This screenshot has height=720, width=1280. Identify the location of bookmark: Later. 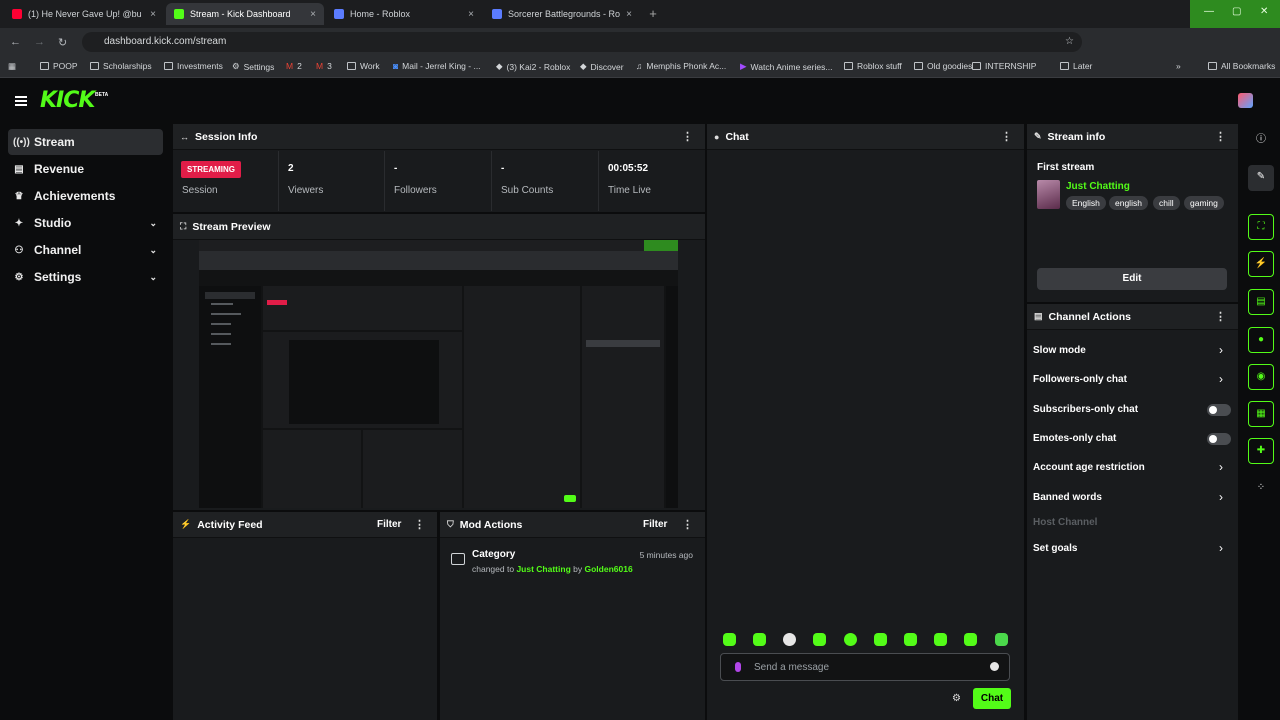
(1076, 66).